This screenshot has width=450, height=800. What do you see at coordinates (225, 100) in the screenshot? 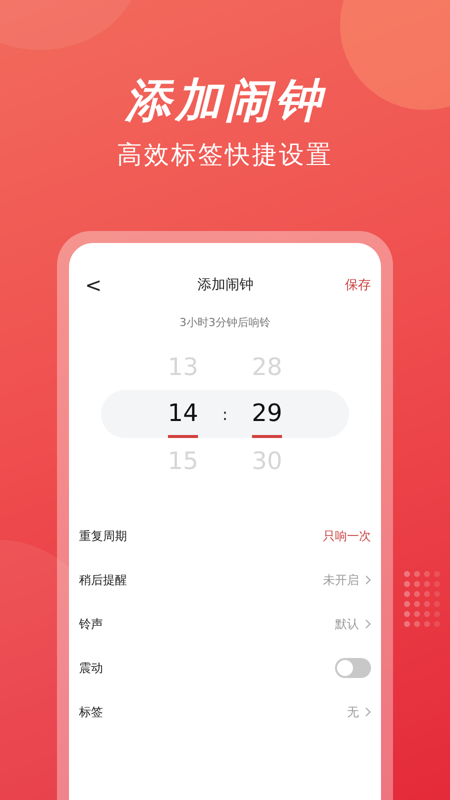
I see `headline: 添加闹钟` at bounding box center [225, 100].